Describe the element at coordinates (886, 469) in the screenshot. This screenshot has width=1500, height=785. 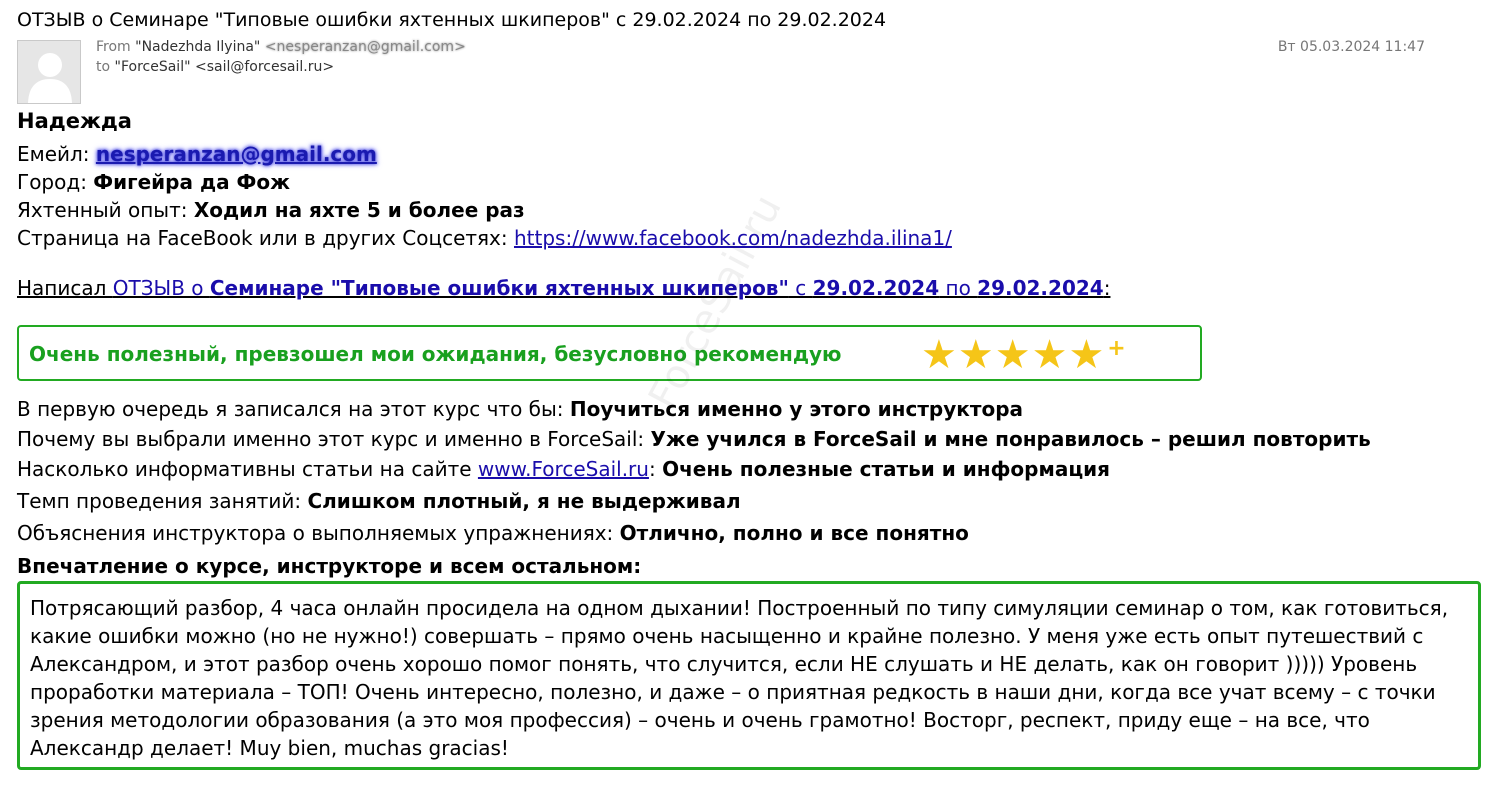
I see `question-3-answer: Очень полезные статьи и информация` at that location.